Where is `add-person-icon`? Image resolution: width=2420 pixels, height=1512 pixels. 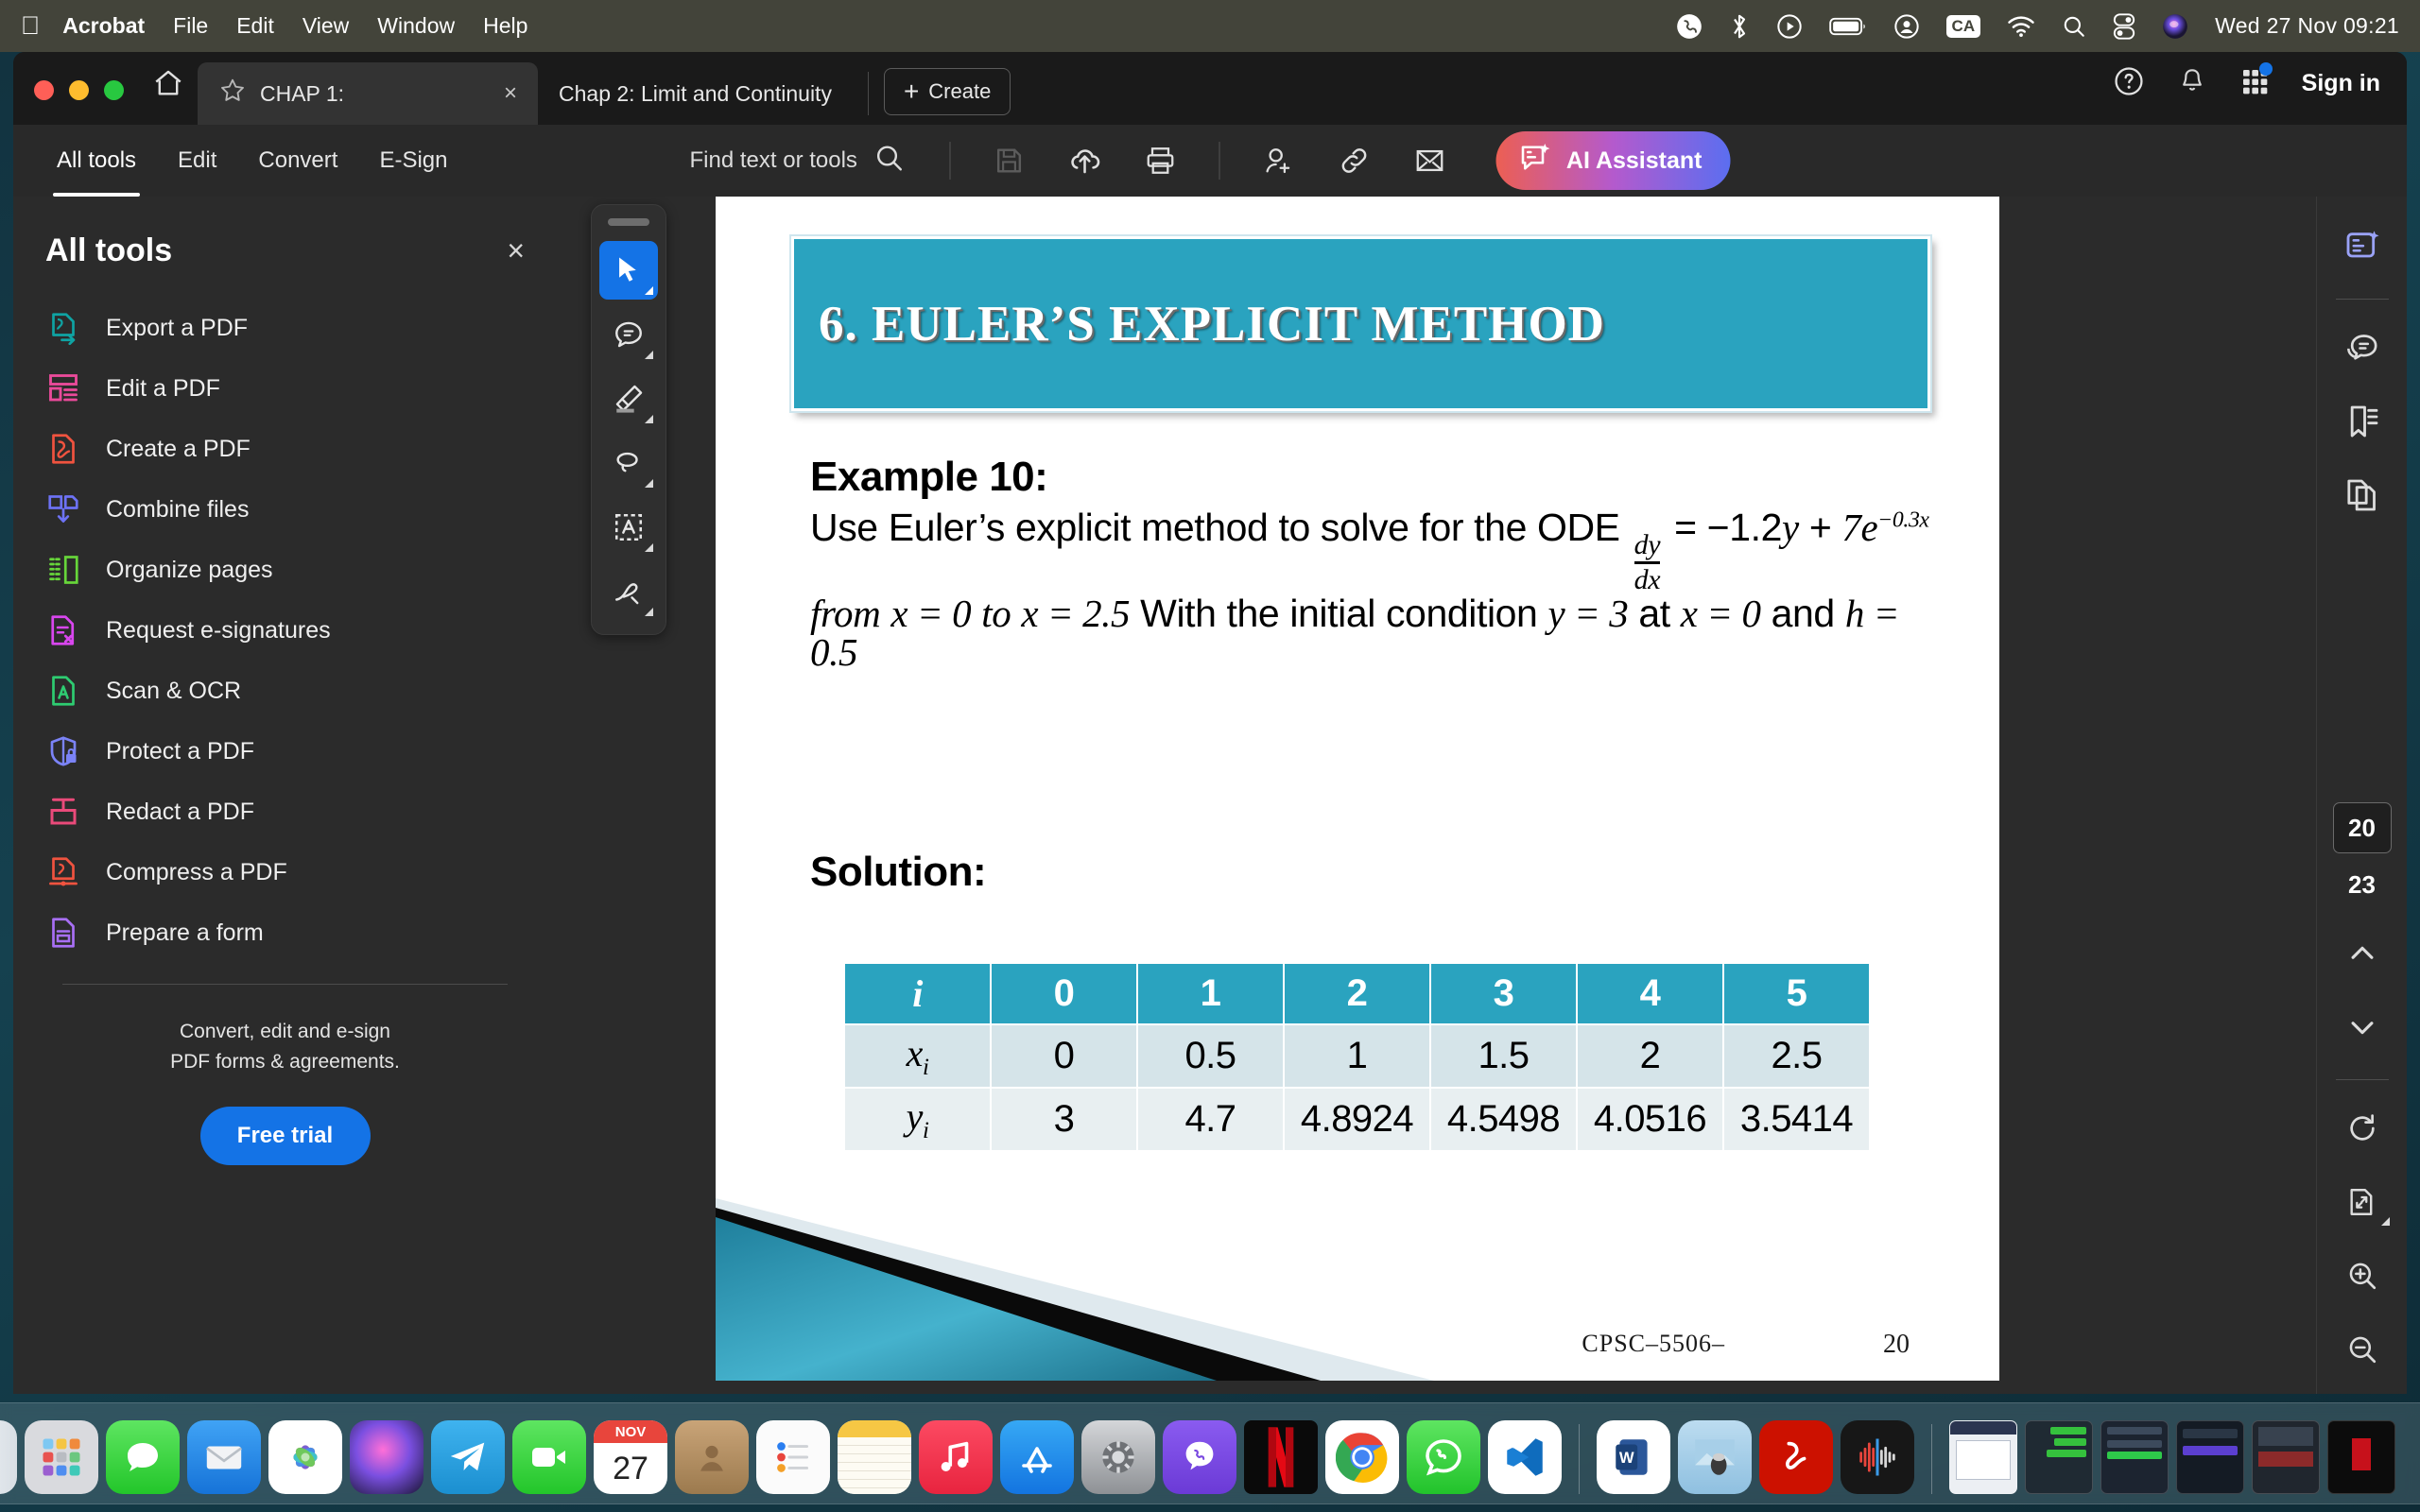
add-person-icon is located at coordinates (1279, 160).